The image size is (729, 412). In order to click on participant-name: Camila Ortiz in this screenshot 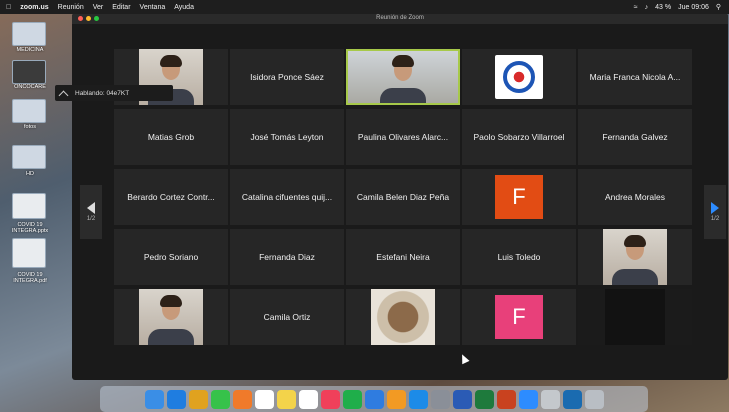, I will do `click(287, 317)`.